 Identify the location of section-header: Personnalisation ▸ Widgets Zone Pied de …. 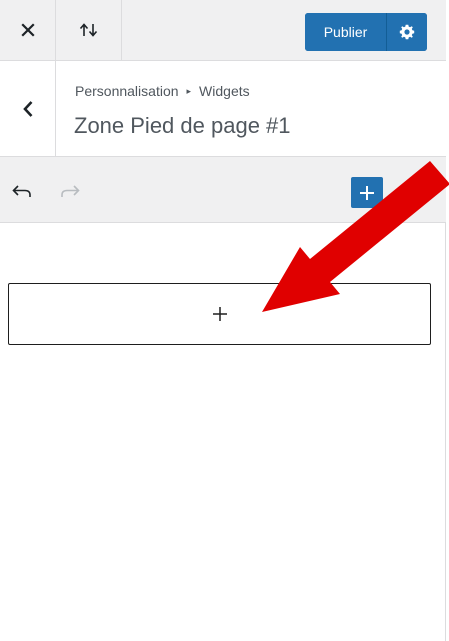
(223, 109).